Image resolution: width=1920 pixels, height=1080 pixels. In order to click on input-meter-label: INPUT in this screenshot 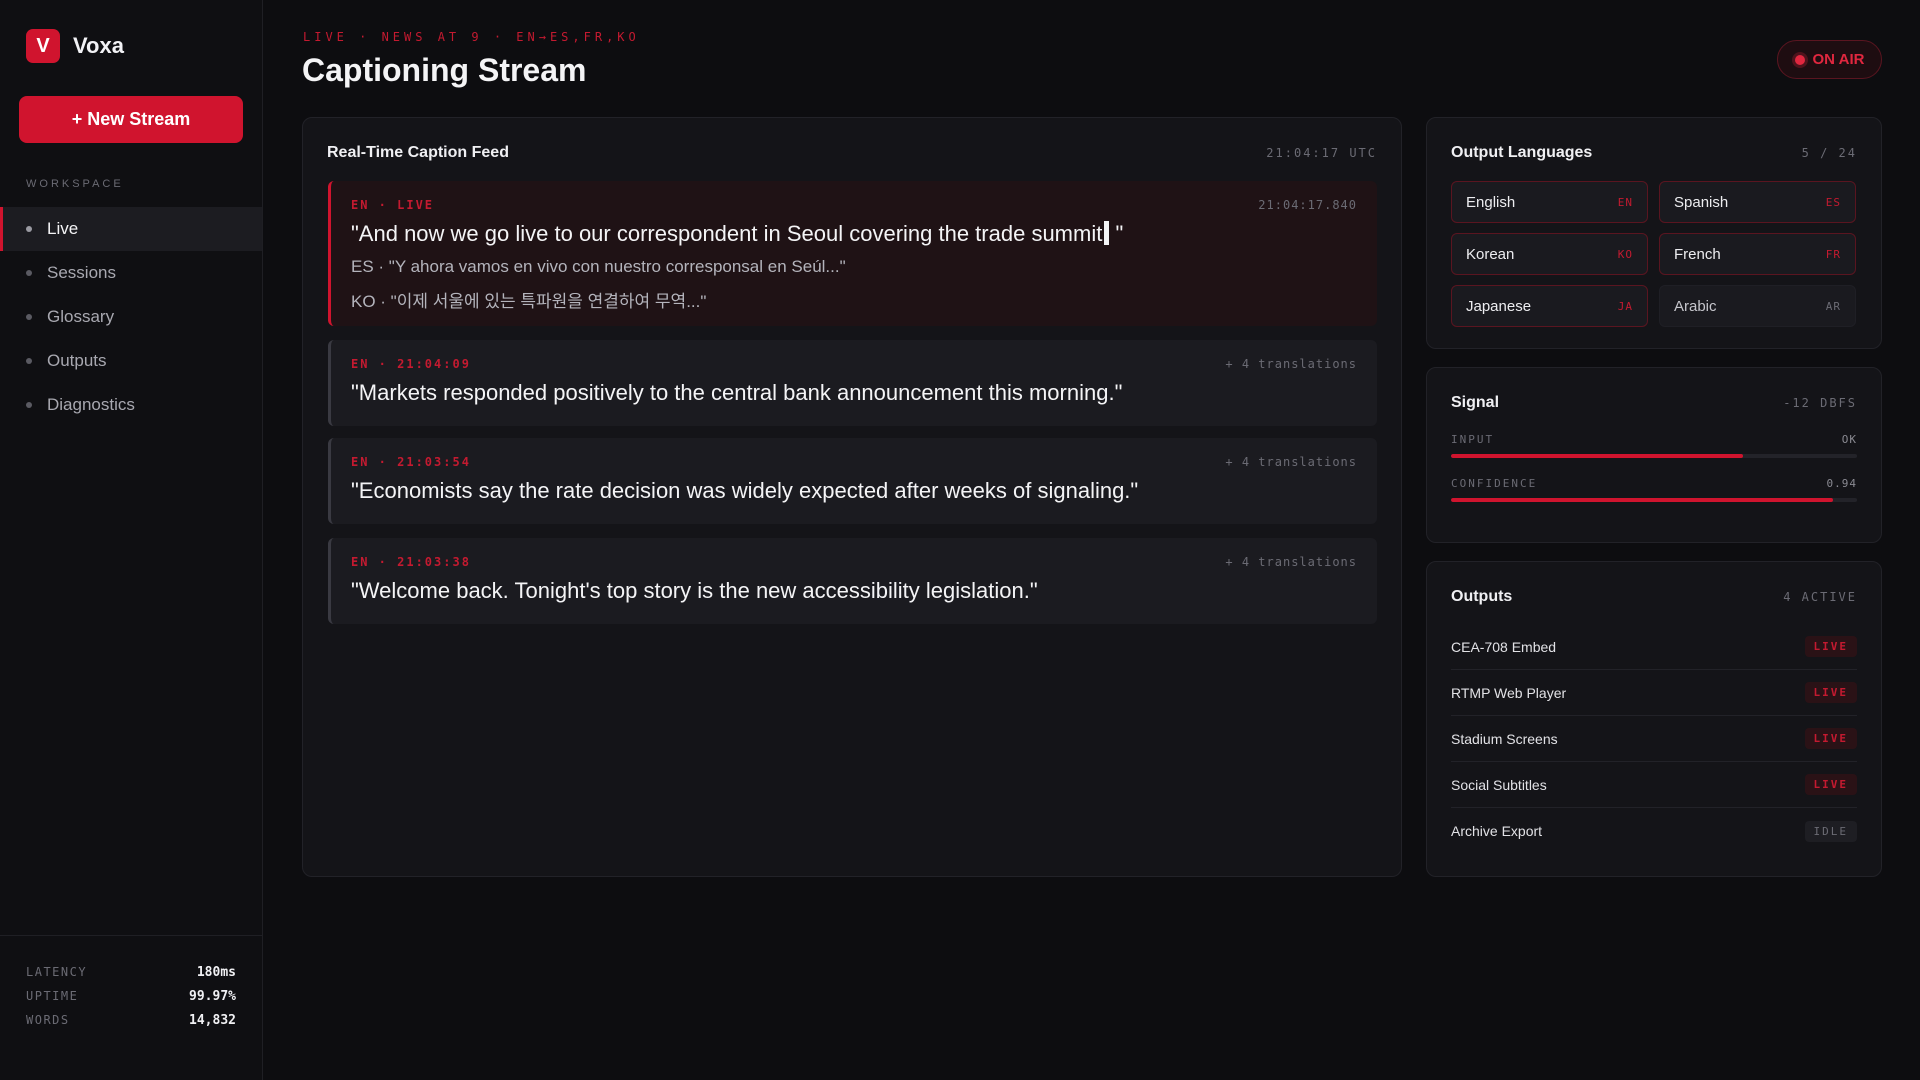, I will do `click(1473, 439)`.